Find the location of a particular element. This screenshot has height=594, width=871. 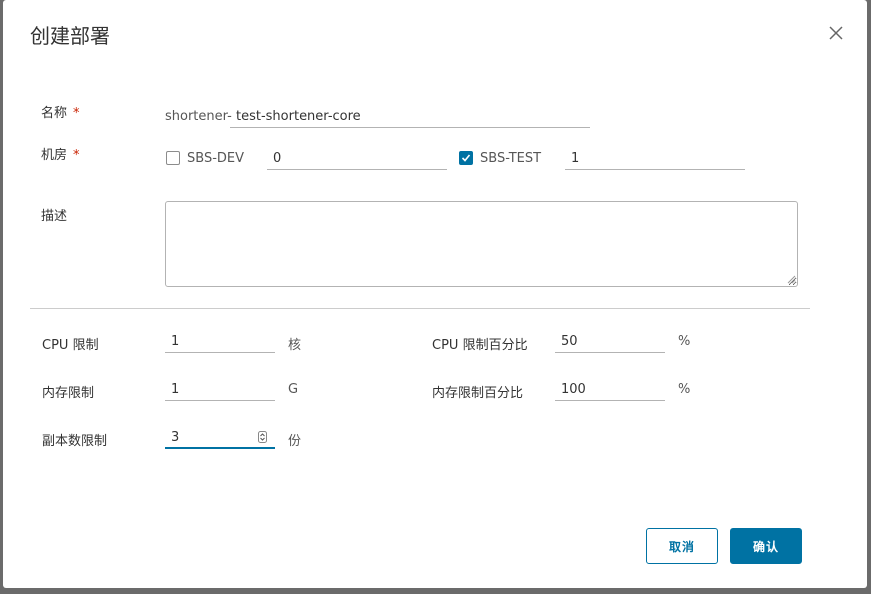

close-icon is located at coordinates (836, 33).